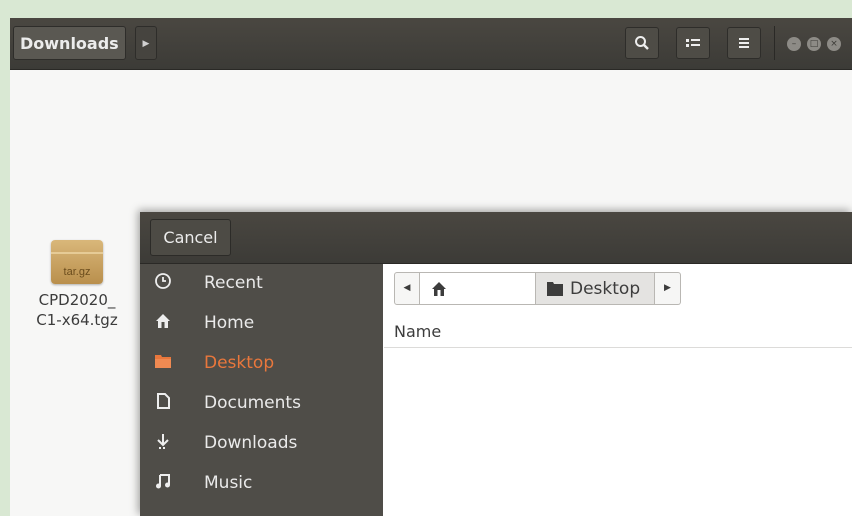 This screenshot has height=516, width=852. I want to click on sidebar-item-recent: Recent, so click(261, 284).